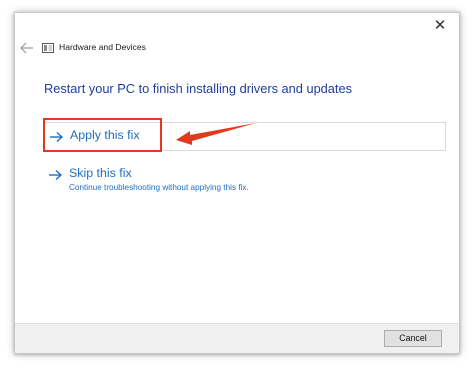  I want to click on annotation-arrow-icon, so click(216, 134).